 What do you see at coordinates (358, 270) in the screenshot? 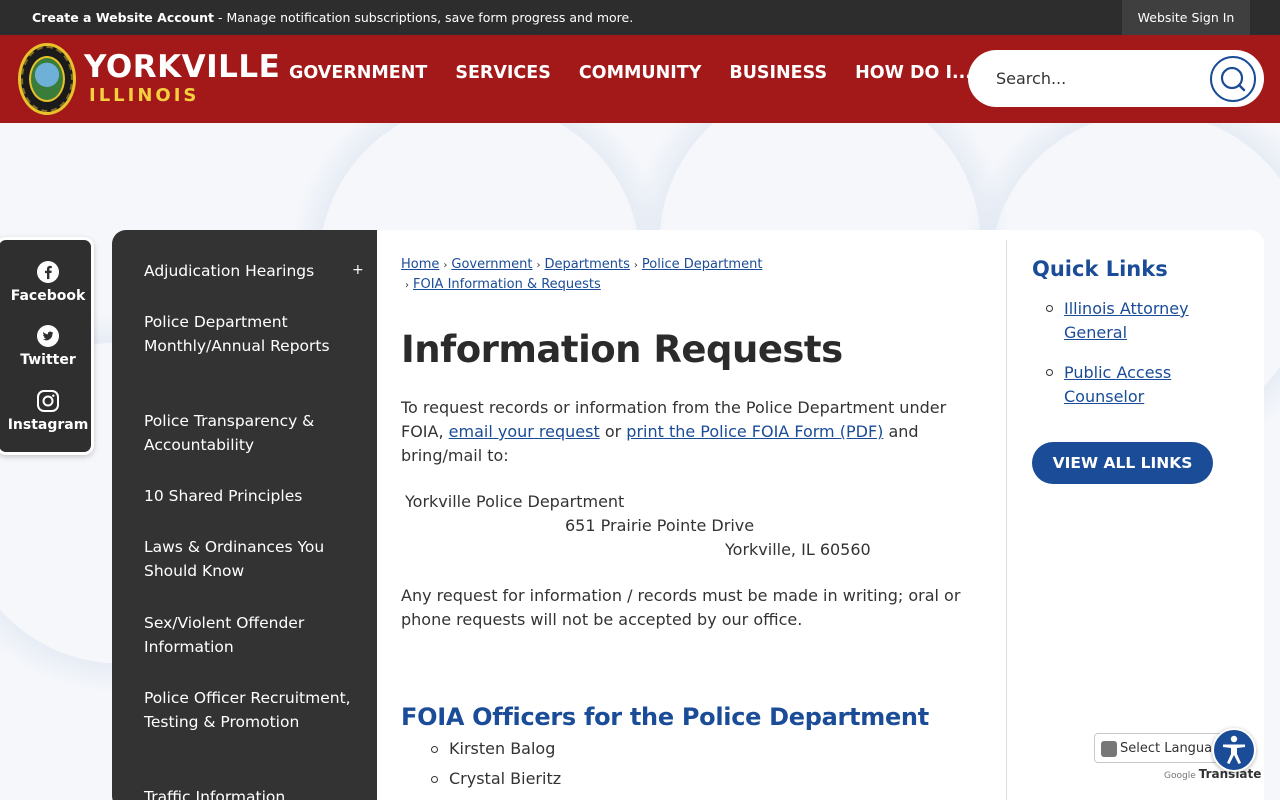
I see `expand-toggle: +` at bounding box center [358, 270].